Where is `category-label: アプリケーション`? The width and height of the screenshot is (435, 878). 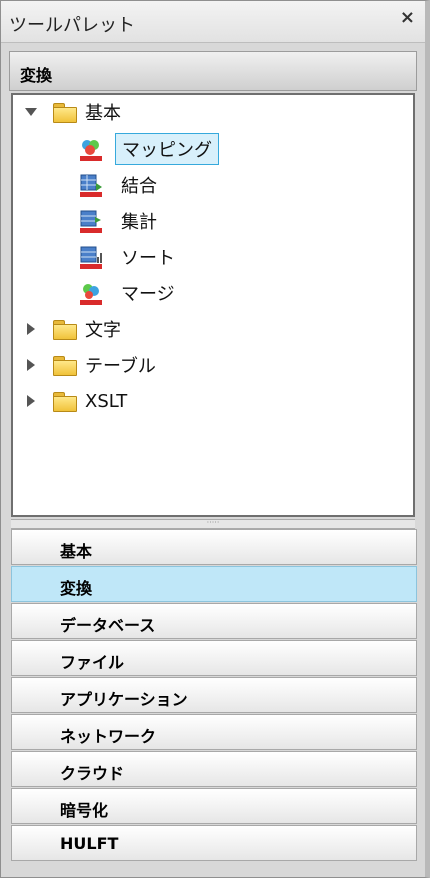 category-label: アプリケーション is located at coordinates (124, 699).